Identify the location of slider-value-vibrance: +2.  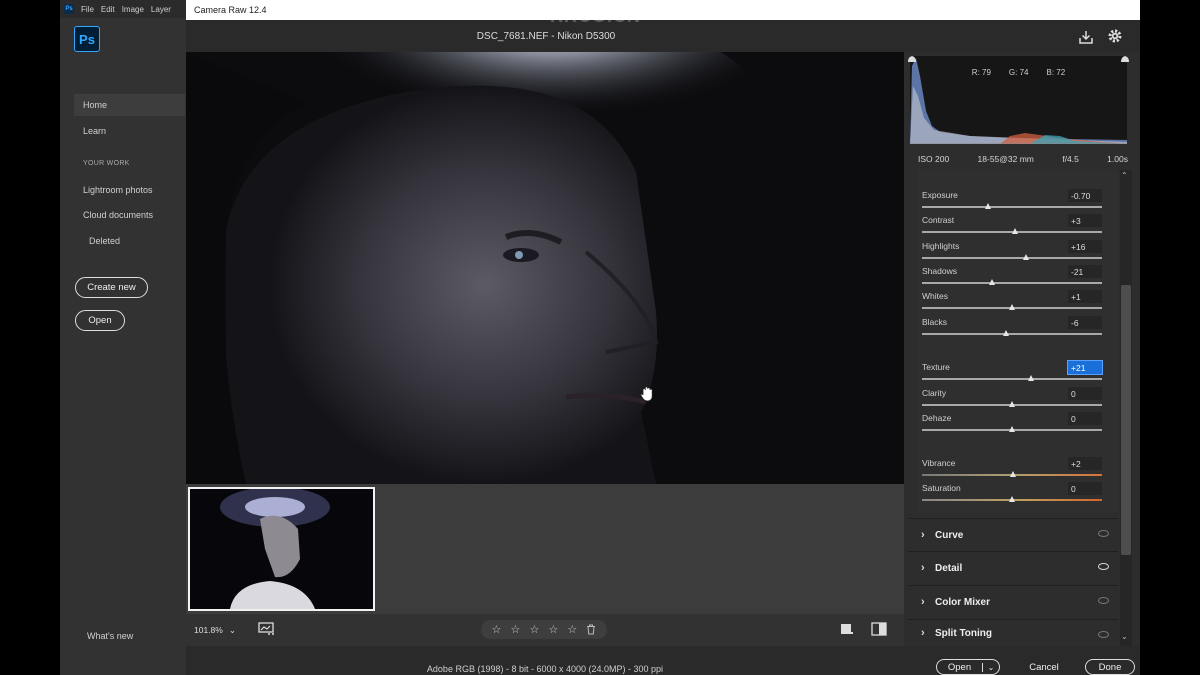
(1085, 463).